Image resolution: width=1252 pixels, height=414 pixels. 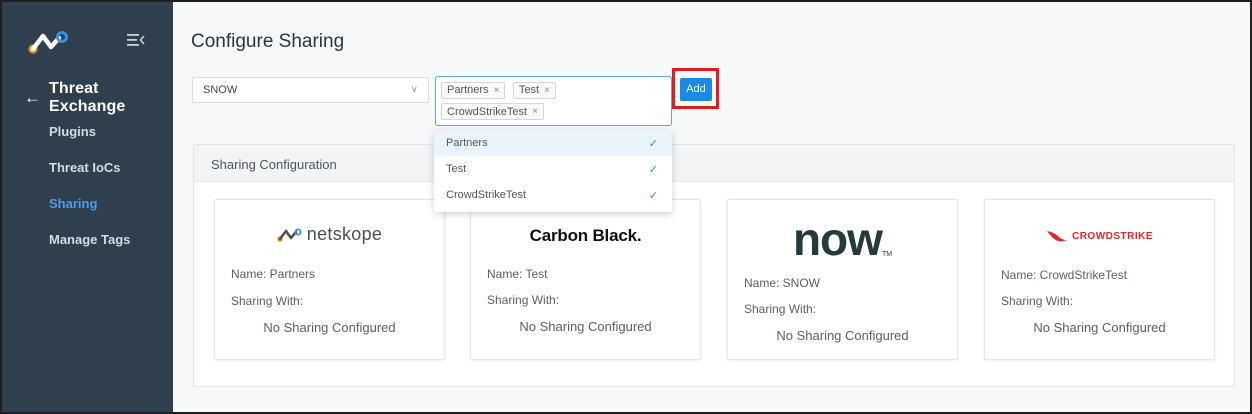 I want to click on sidebar-item-plugins: Plugins, so click(x=72, y=131).